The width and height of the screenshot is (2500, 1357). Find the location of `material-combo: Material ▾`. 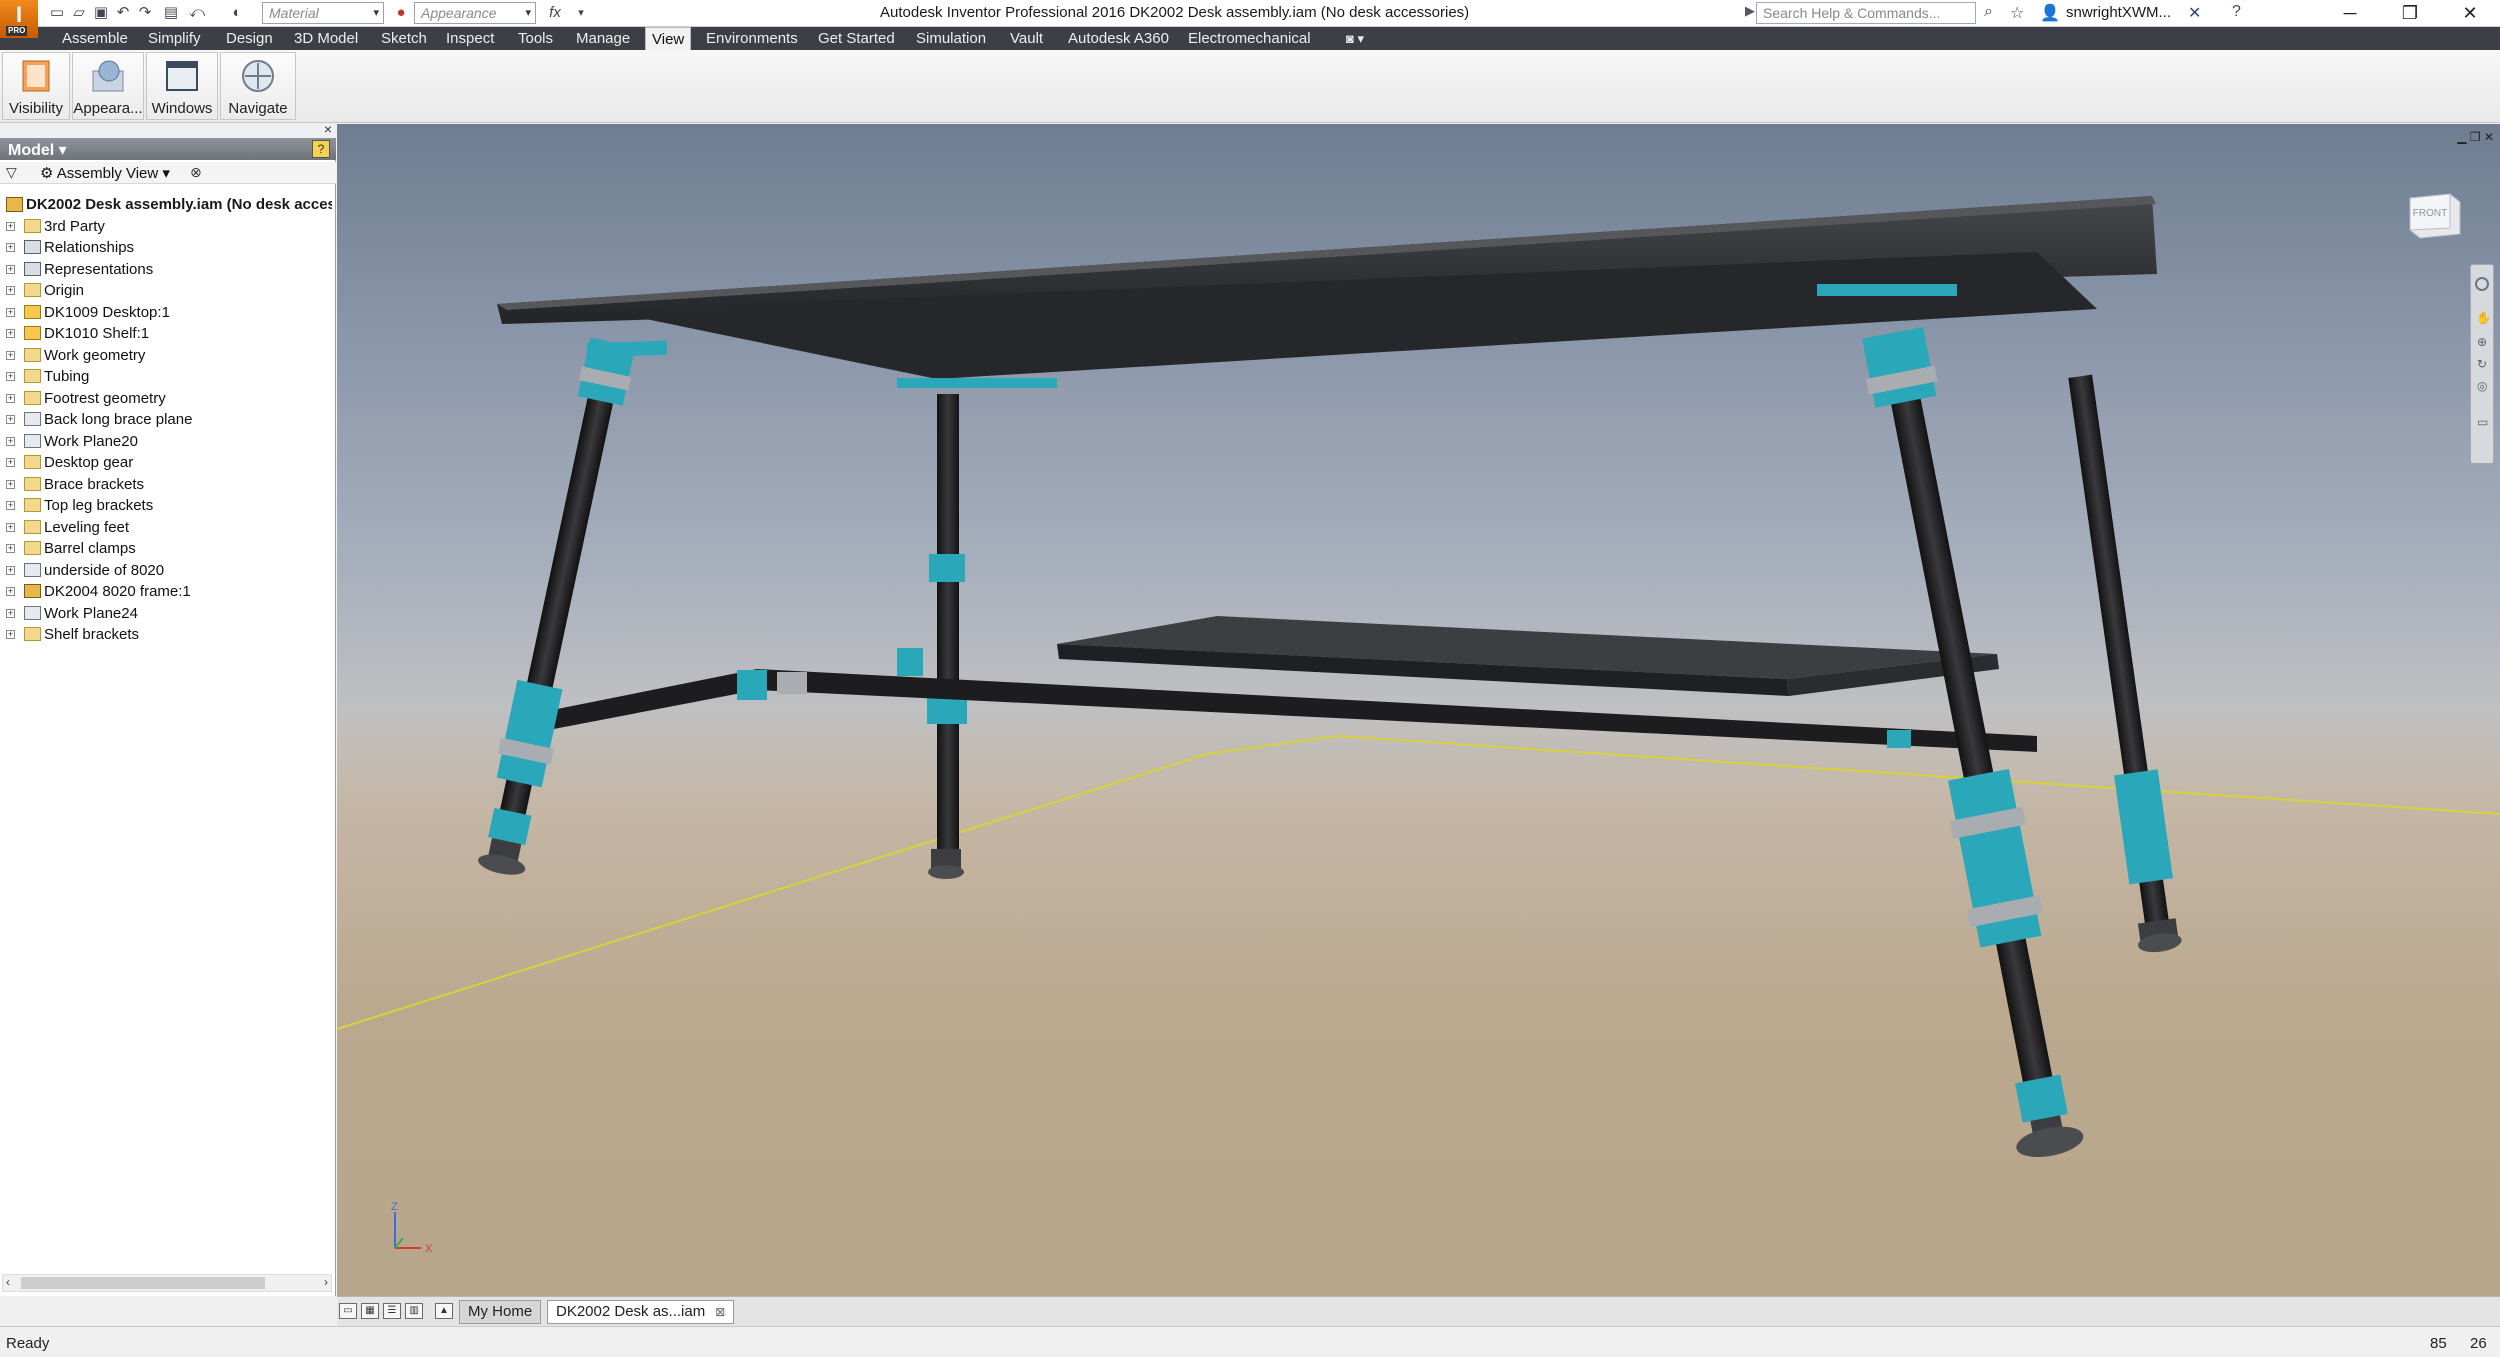

material-combo: Material ▾ is located at coordinates (323, 13).